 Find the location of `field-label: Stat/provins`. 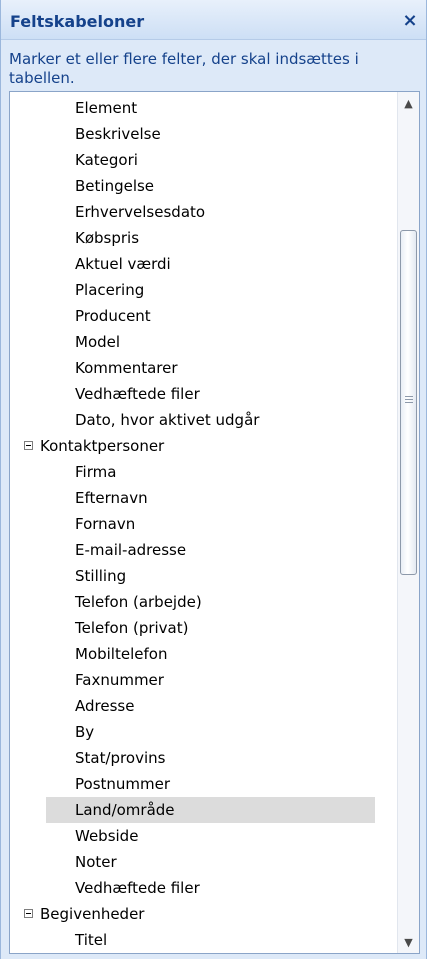

field-label: Stat/provins is located at coordinates (120, 758).